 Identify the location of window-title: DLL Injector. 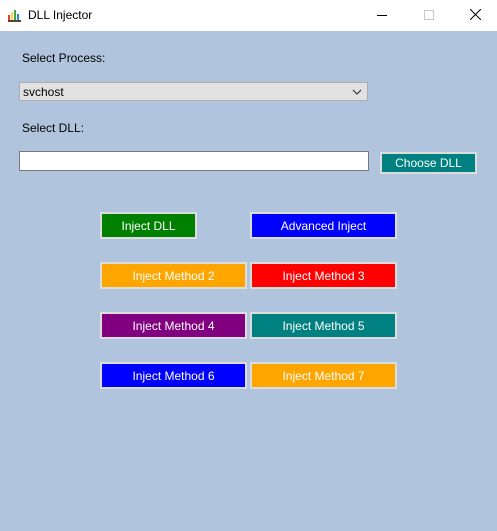
(60, 15).